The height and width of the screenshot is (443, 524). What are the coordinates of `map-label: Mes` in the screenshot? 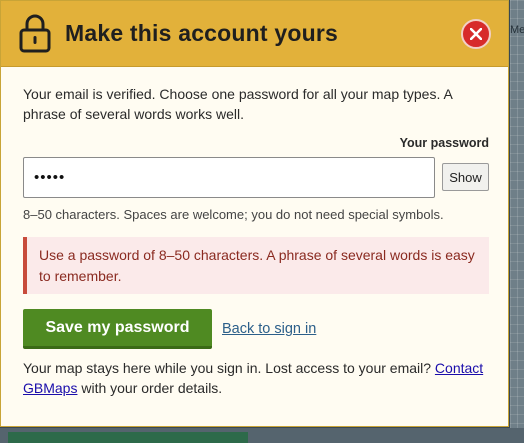 It's located at (517, 30).